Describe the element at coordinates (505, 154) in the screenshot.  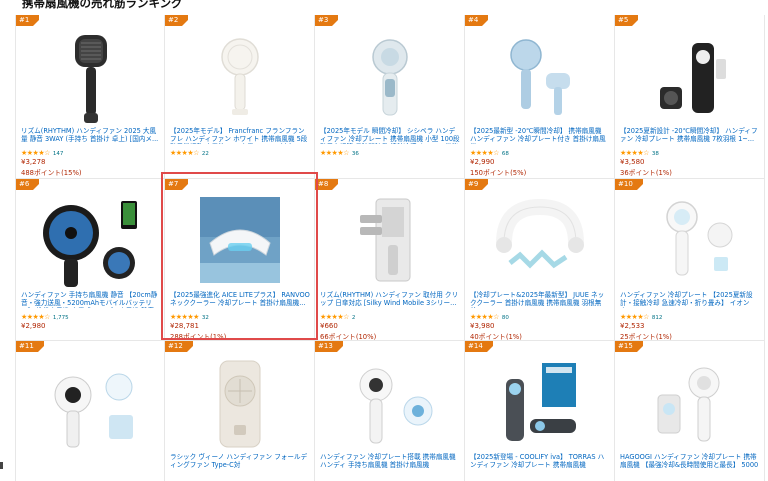
I see `review-count: 68` at that location.